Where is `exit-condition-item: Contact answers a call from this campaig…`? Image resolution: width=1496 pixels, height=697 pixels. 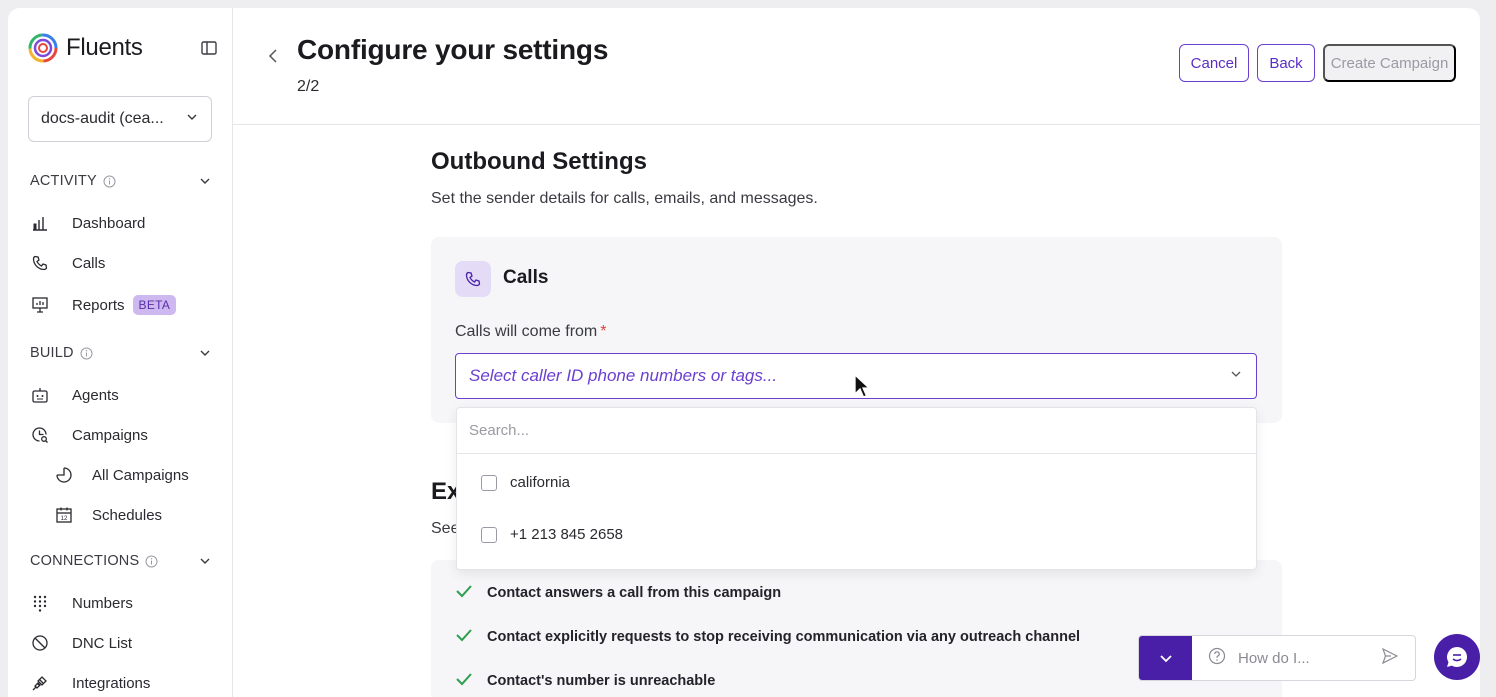
exit-condition-item: Contact answers a call from this campaig… is located at coordinates (618, 593).